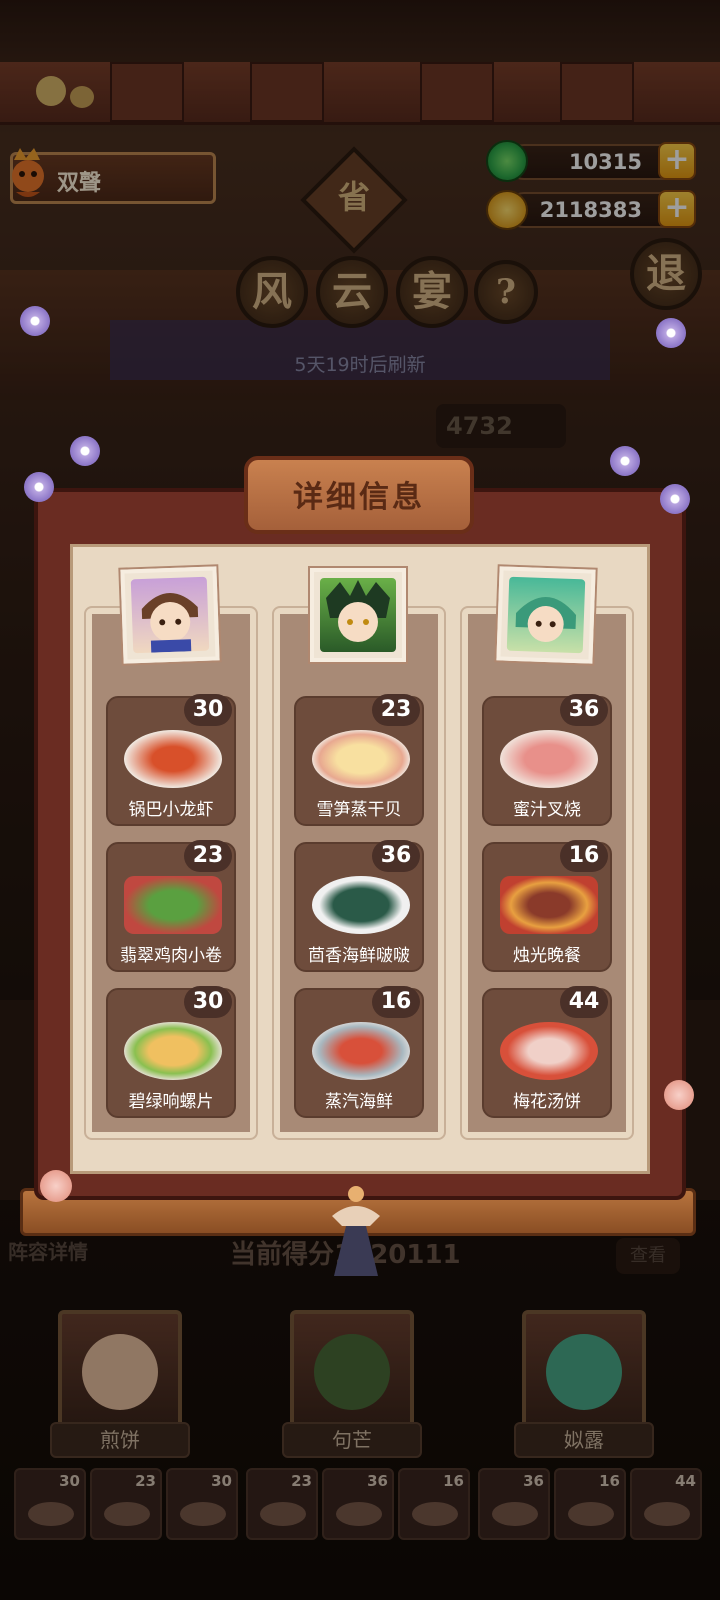  What do you see at coordinates (547, 1102) in the screenshot?
I see `dish-name: 梅花汤饼` at bounding box center [547, 1102].